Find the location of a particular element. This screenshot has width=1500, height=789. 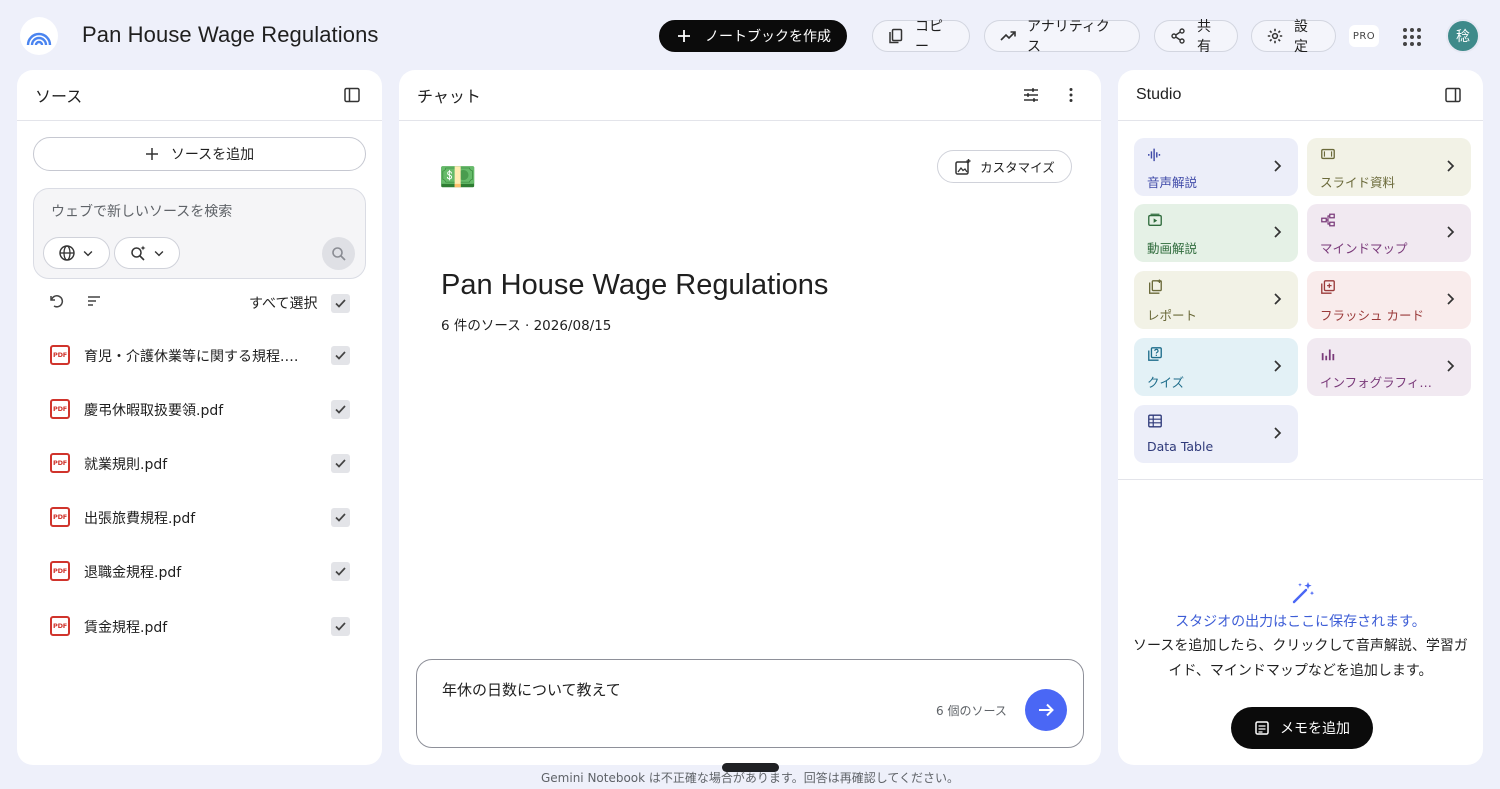

source-list-tools is located at coordinates (75, 301).